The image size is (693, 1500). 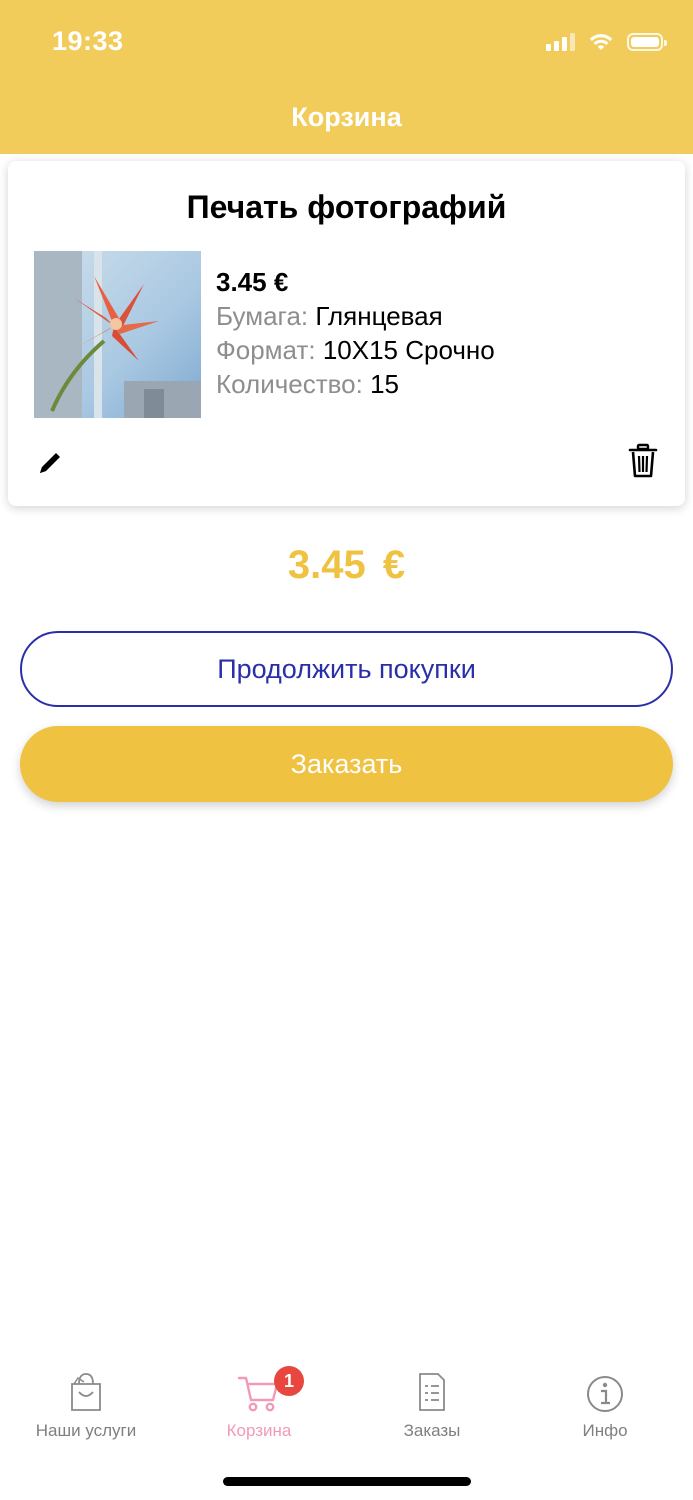 I want to click on tab-services: Наши услуги, so click(x=86, y=1405).